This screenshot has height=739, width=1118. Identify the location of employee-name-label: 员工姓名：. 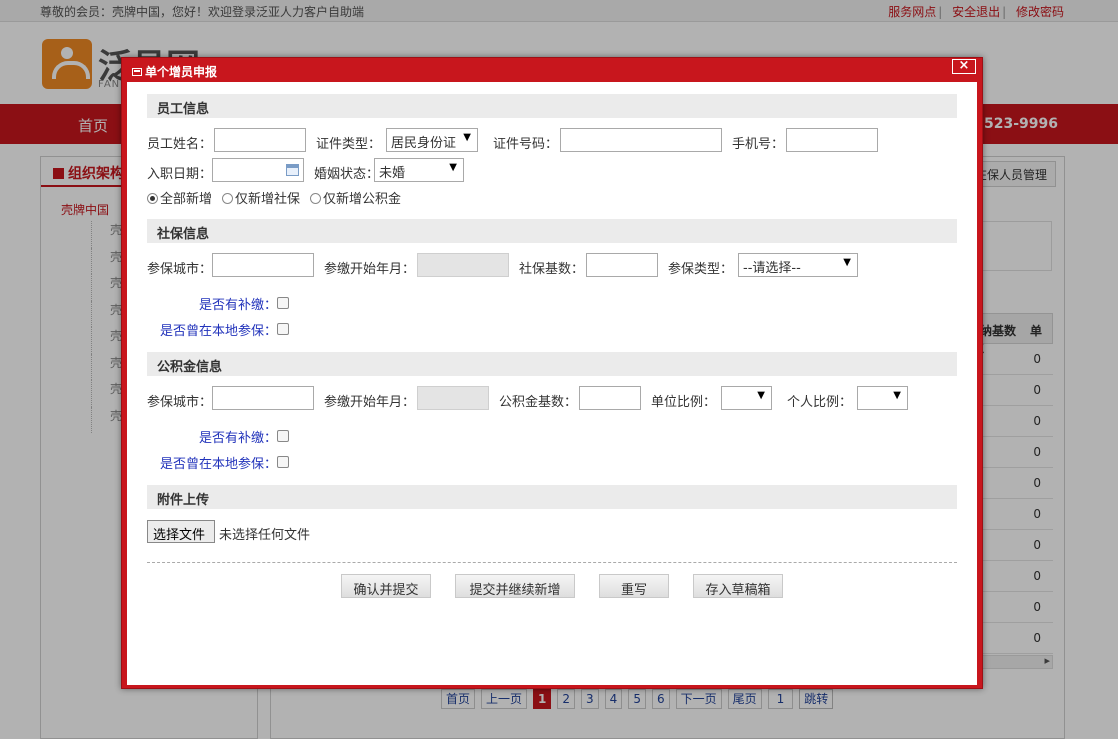
(180, 144).